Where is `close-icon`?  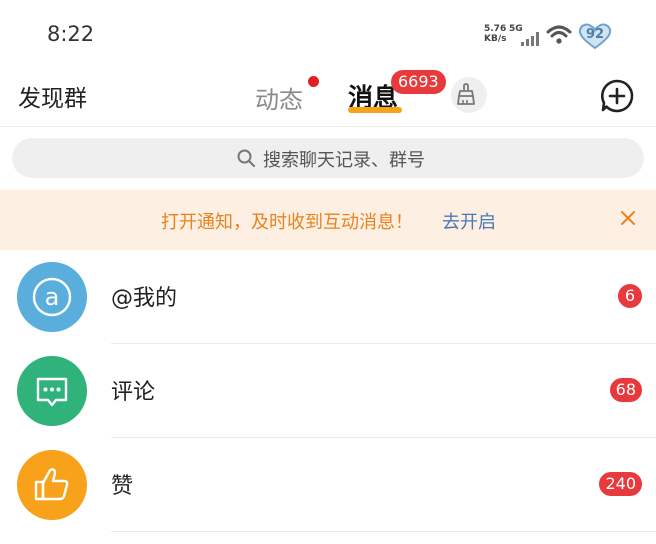
close-icon is located at coordinates (628, 218).